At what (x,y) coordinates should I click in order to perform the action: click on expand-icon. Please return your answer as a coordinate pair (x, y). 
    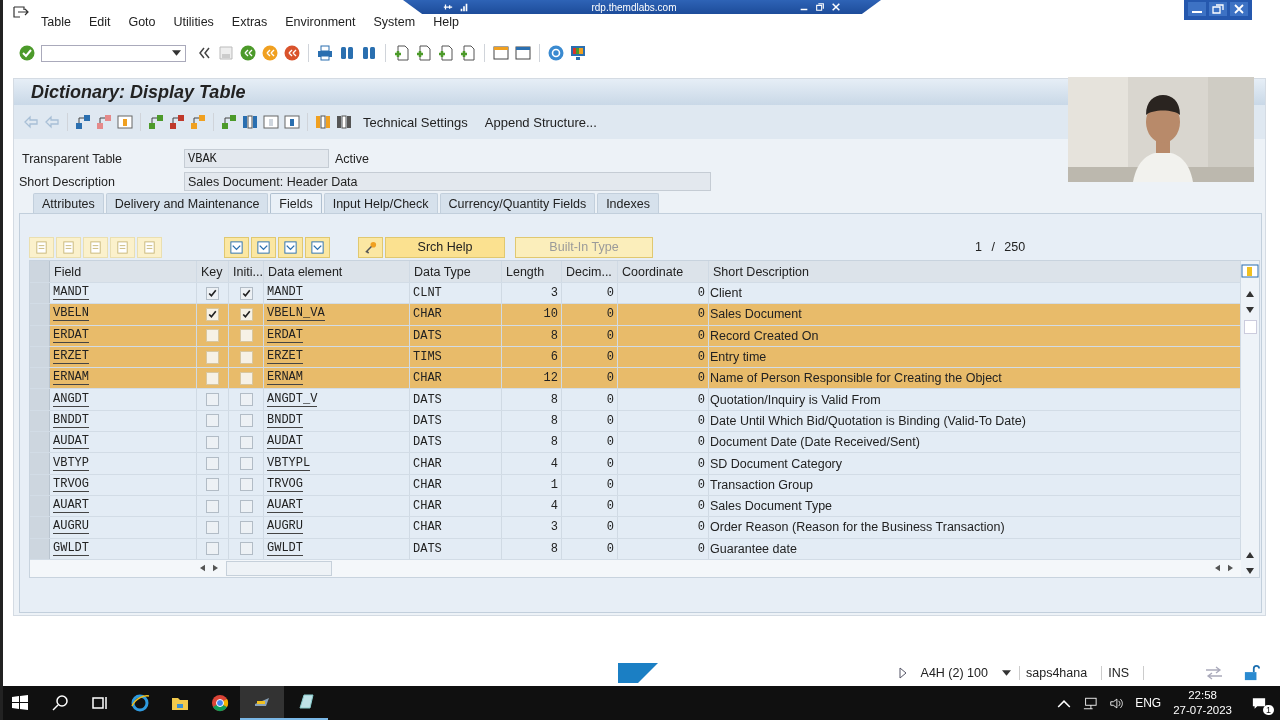
    Looking at the image, I should click on (236, 247).